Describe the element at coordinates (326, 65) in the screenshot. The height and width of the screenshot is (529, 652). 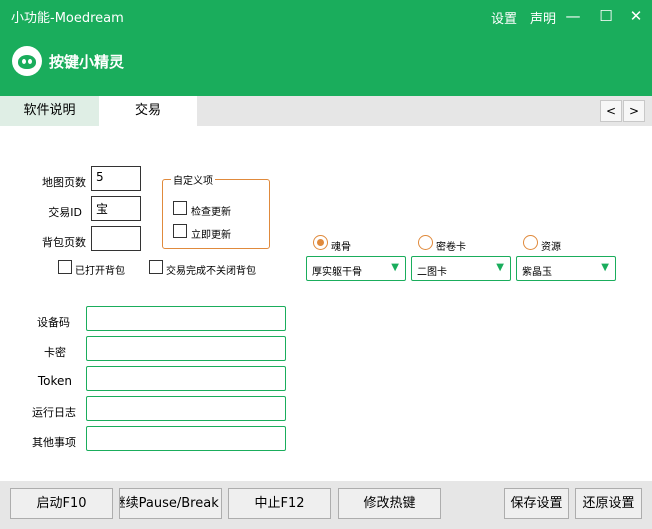
I see `app-banner: 按键小精灵` at that location.